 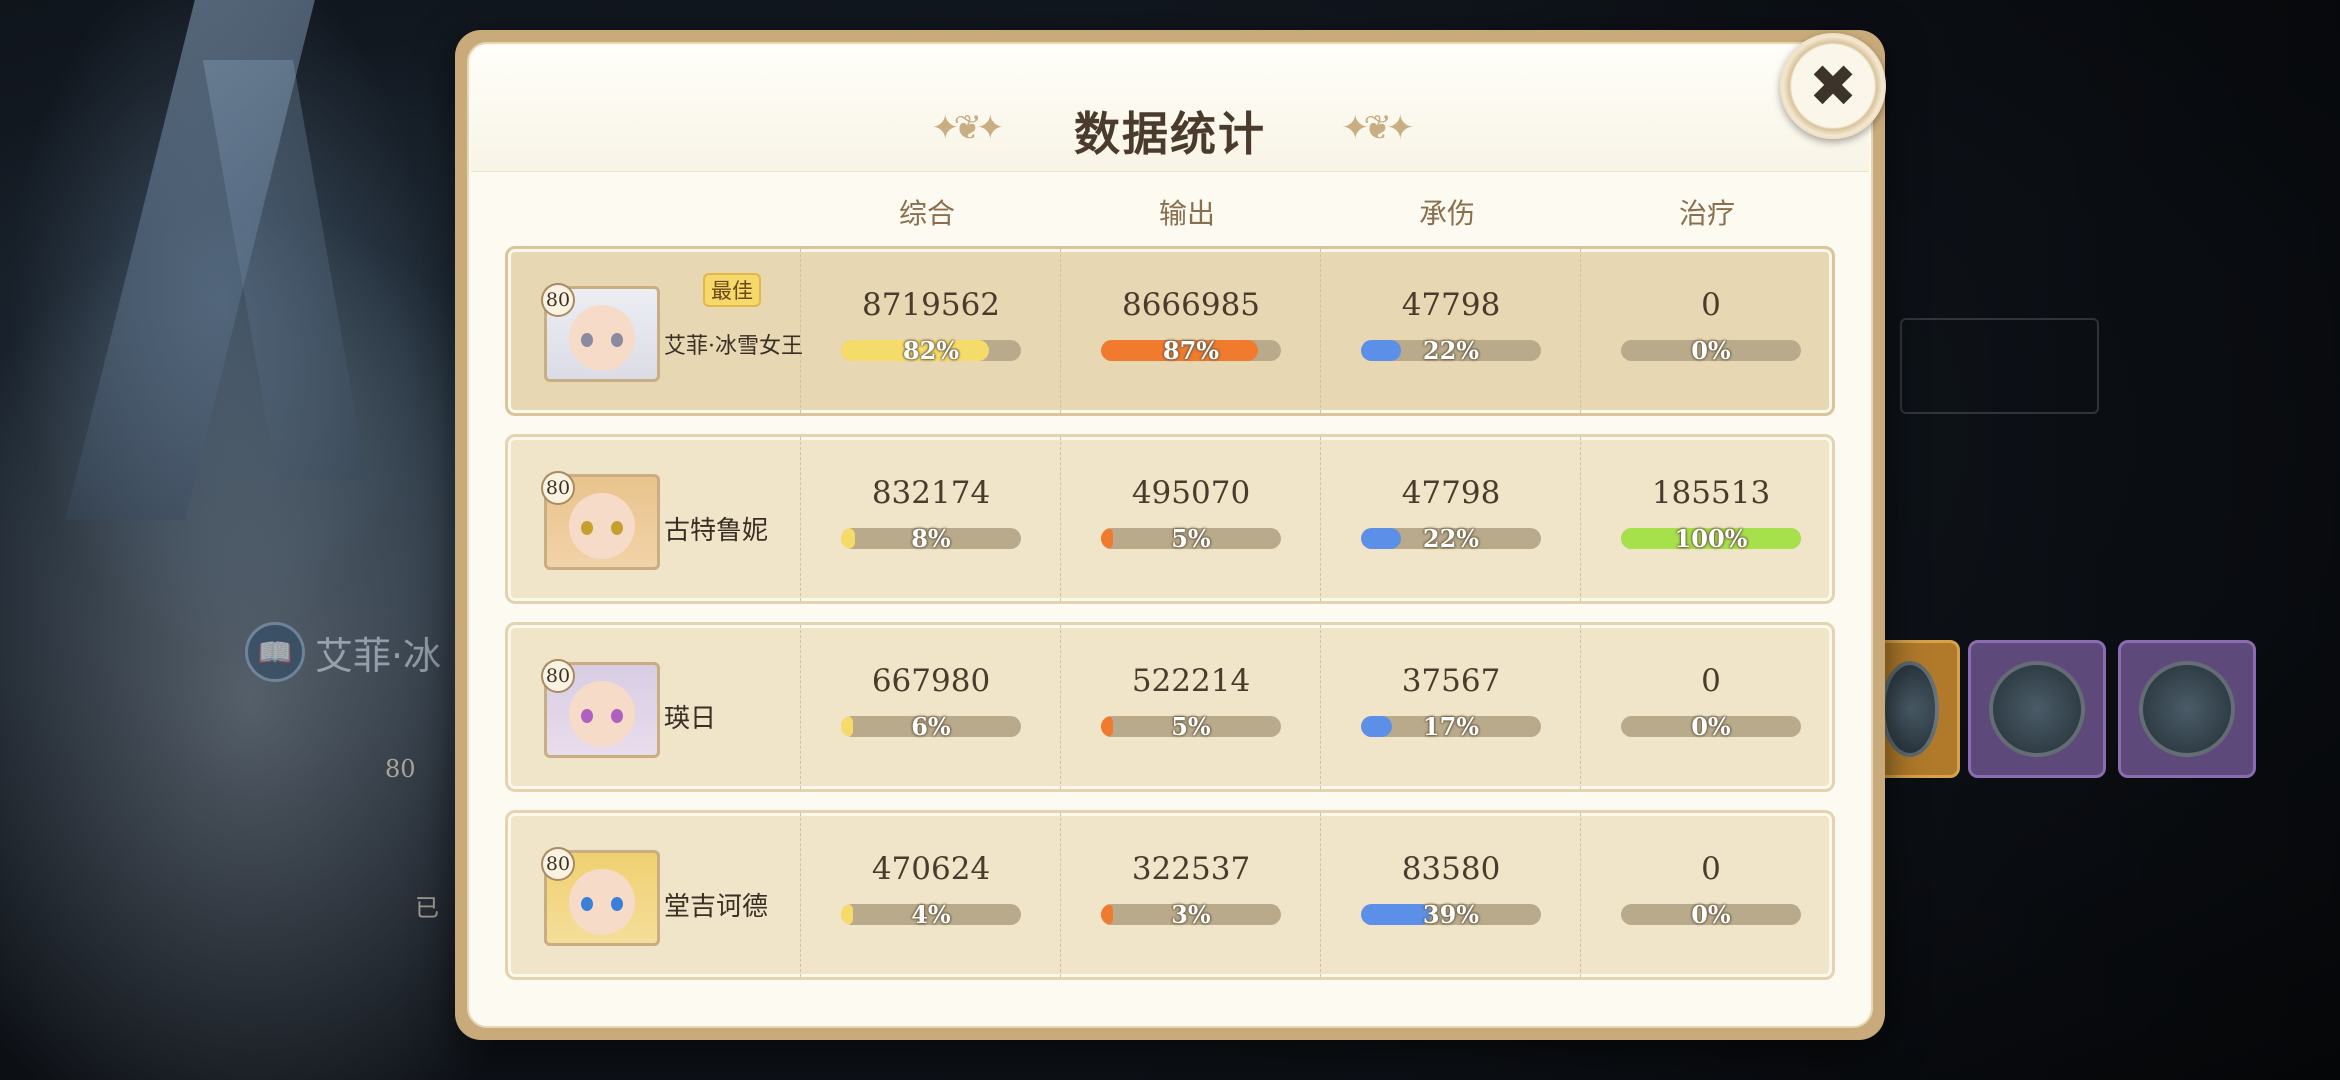 I want to click on stat-value: 832174, so click(x=931, y=493).